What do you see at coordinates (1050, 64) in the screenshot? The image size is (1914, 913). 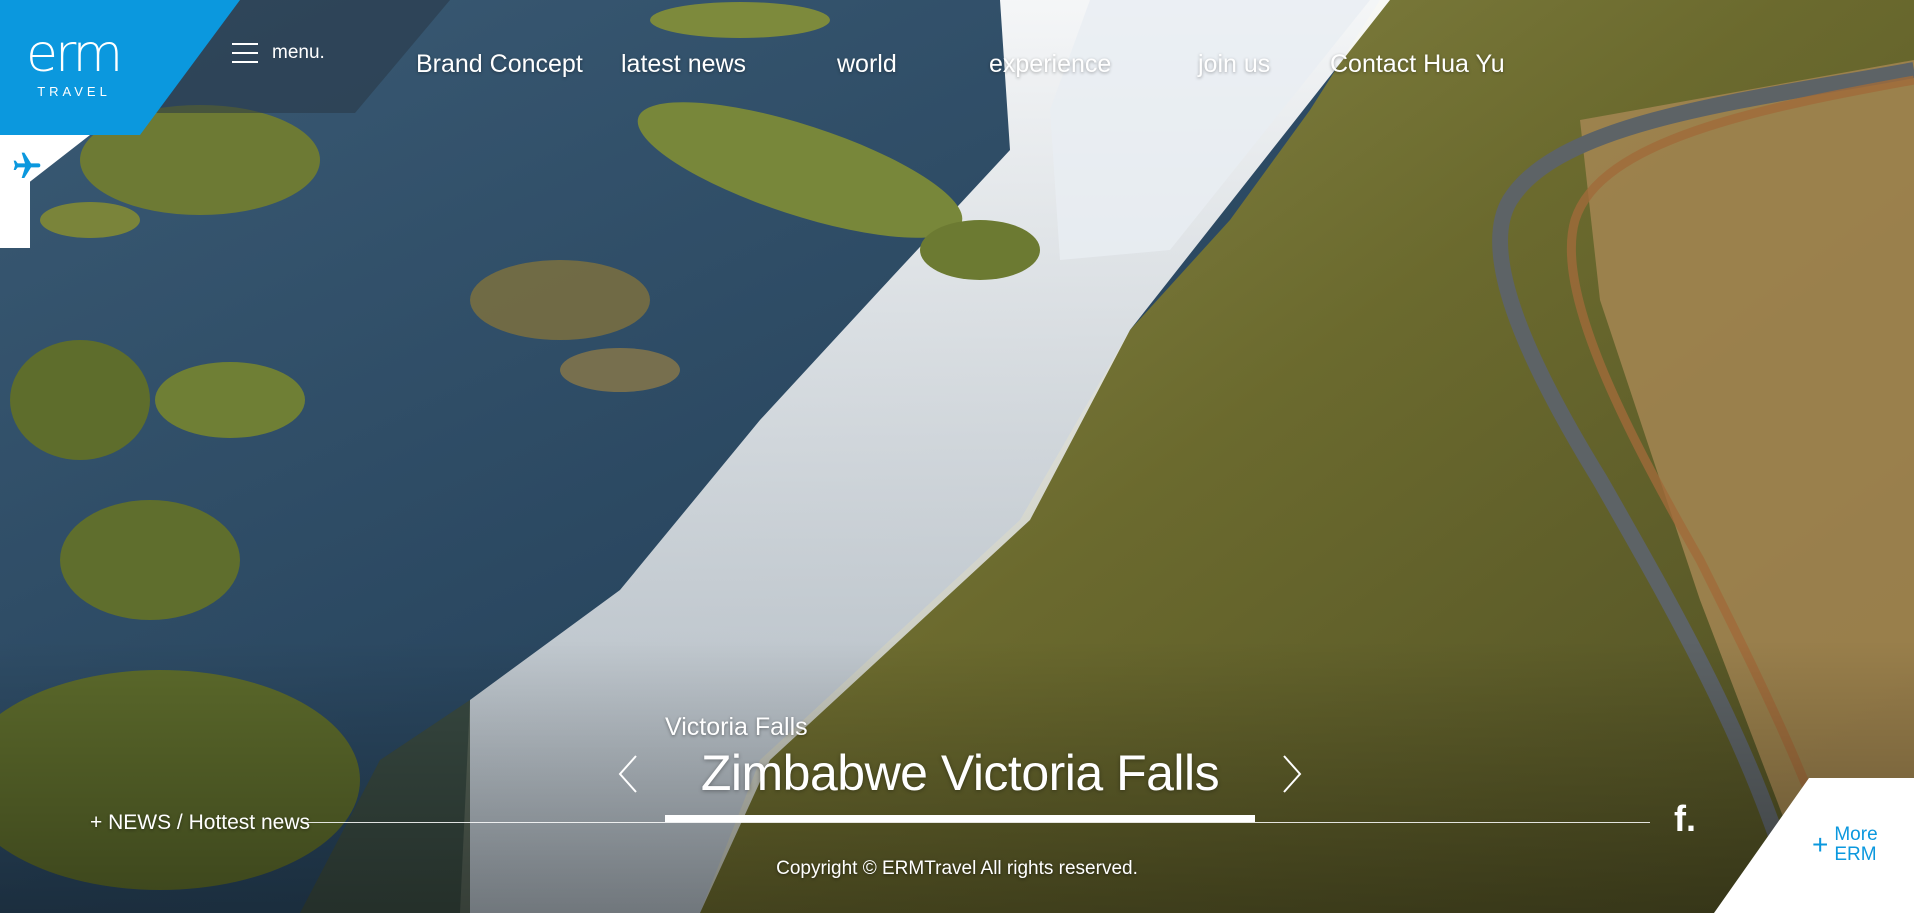 I see `nav-item-experience: experience` at bounding box center [1050, 64].